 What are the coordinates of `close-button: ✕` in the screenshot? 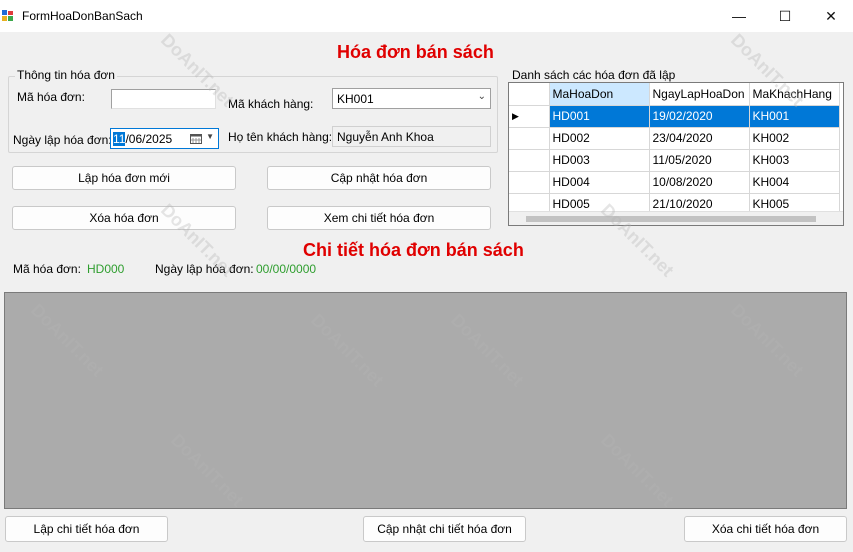 It's located at (830, 16).